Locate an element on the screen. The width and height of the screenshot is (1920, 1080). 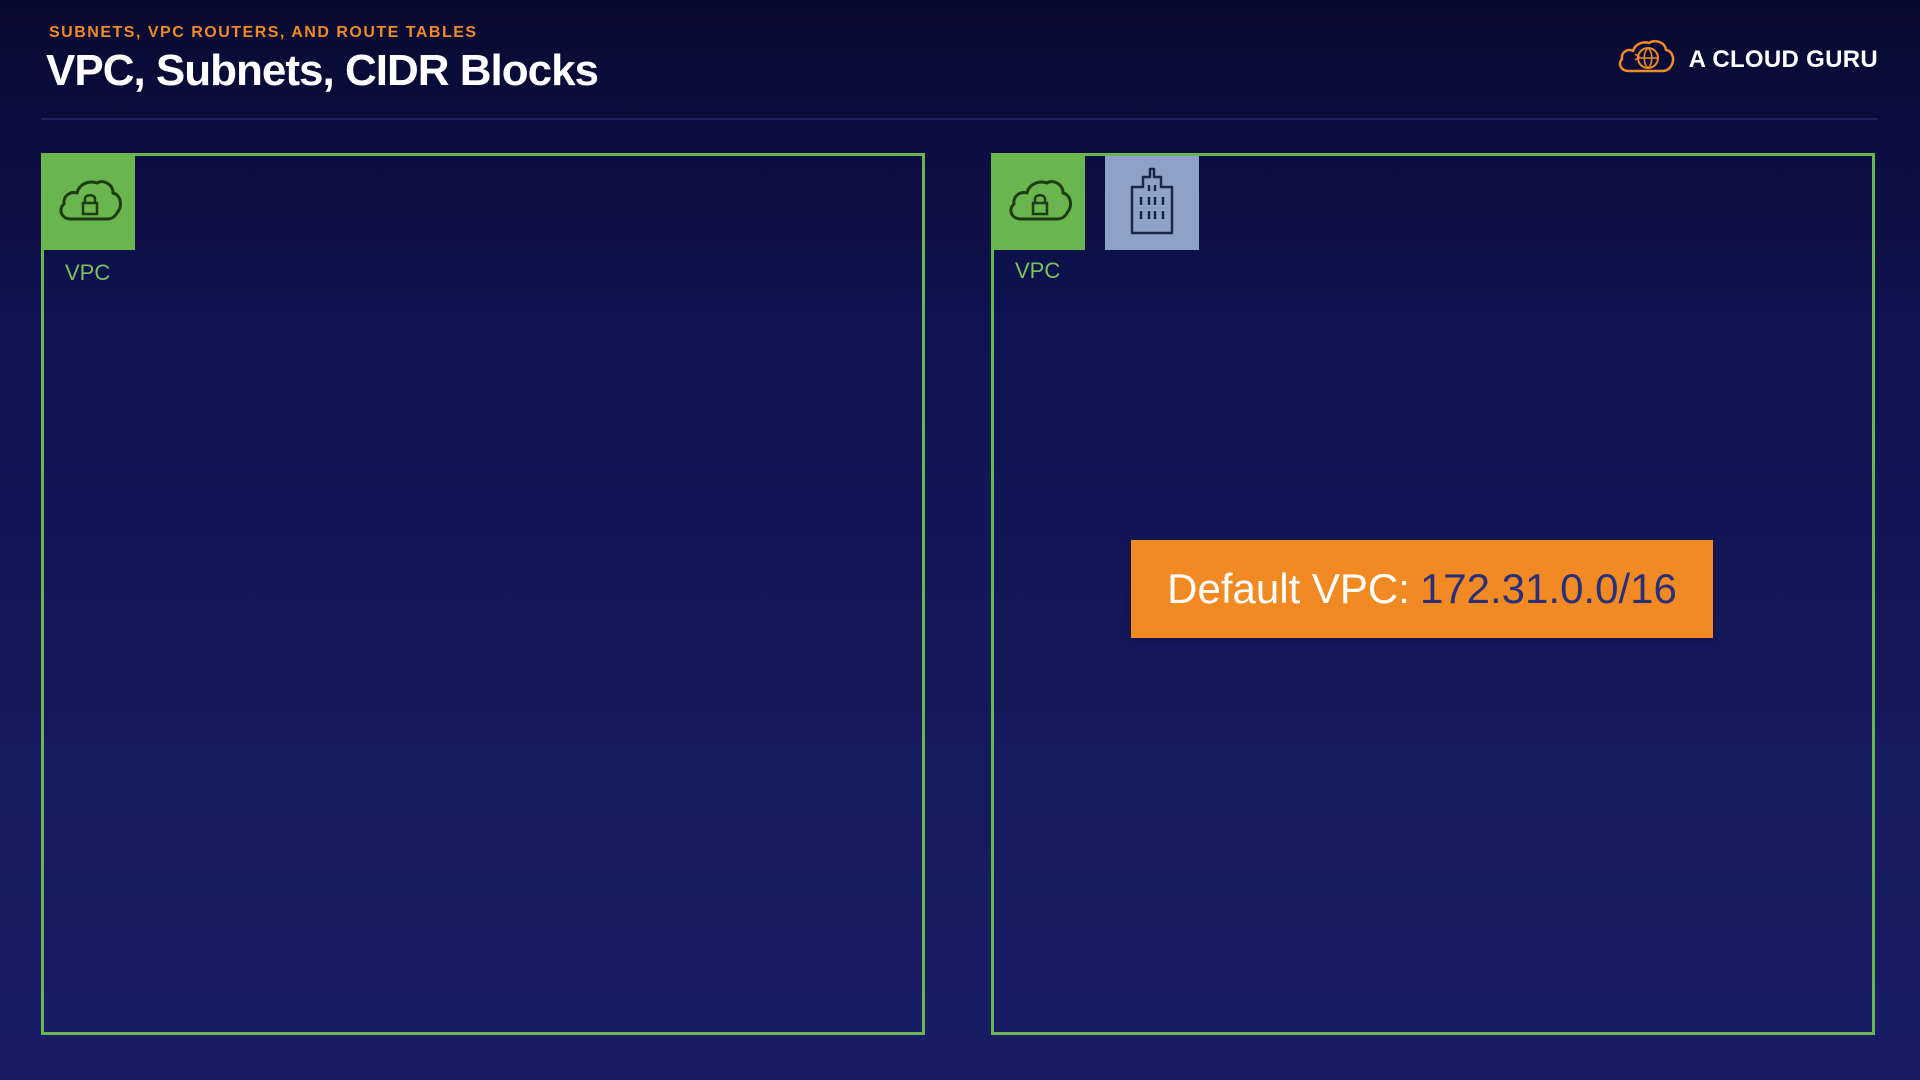
header-eyebrow: SUBNETS, VPC ROUTERS, AND ROUTE TABLES is located at coordinates (263, 32).